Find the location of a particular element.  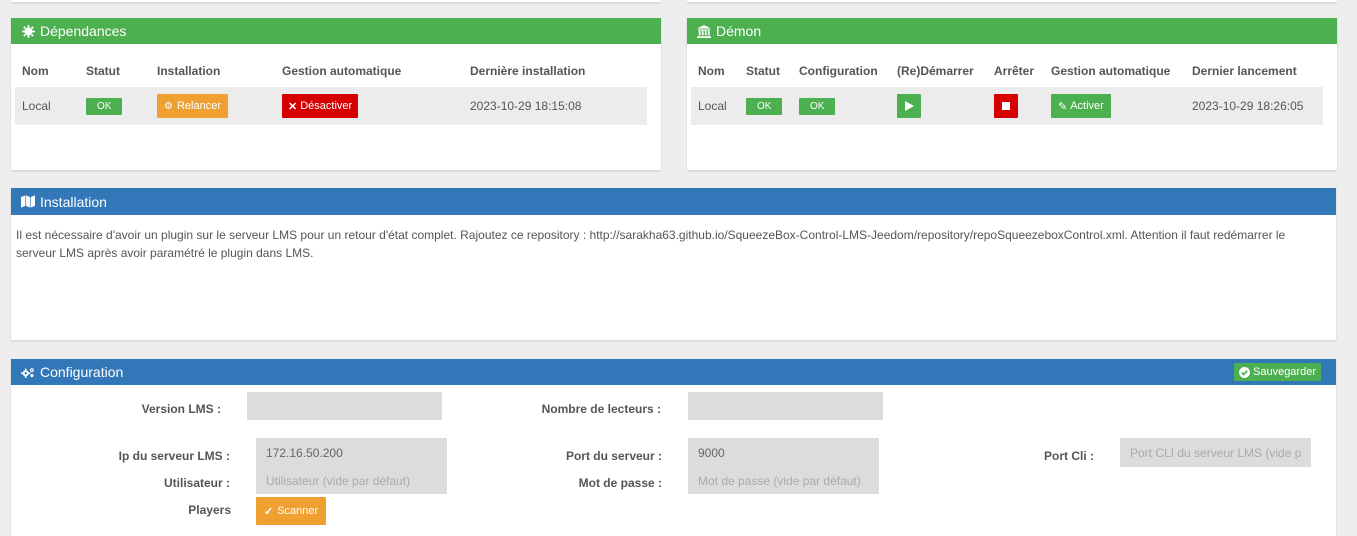

play-icon is located at coordinates (909, 106).